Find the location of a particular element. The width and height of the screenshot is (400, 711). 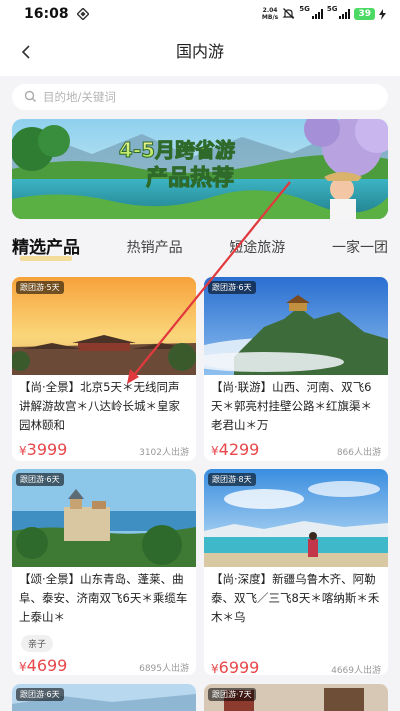

product-card: 跟团游·7天 is located at coordinates (296, 697).